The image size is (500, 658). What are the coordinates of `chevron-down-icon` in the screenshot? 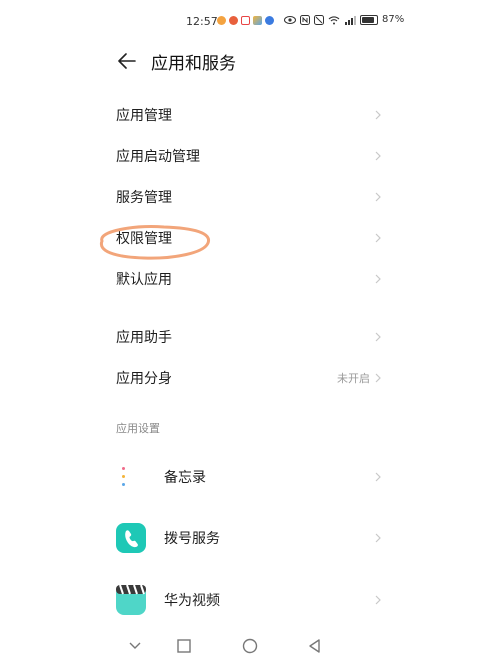 It's located at (135, 645).